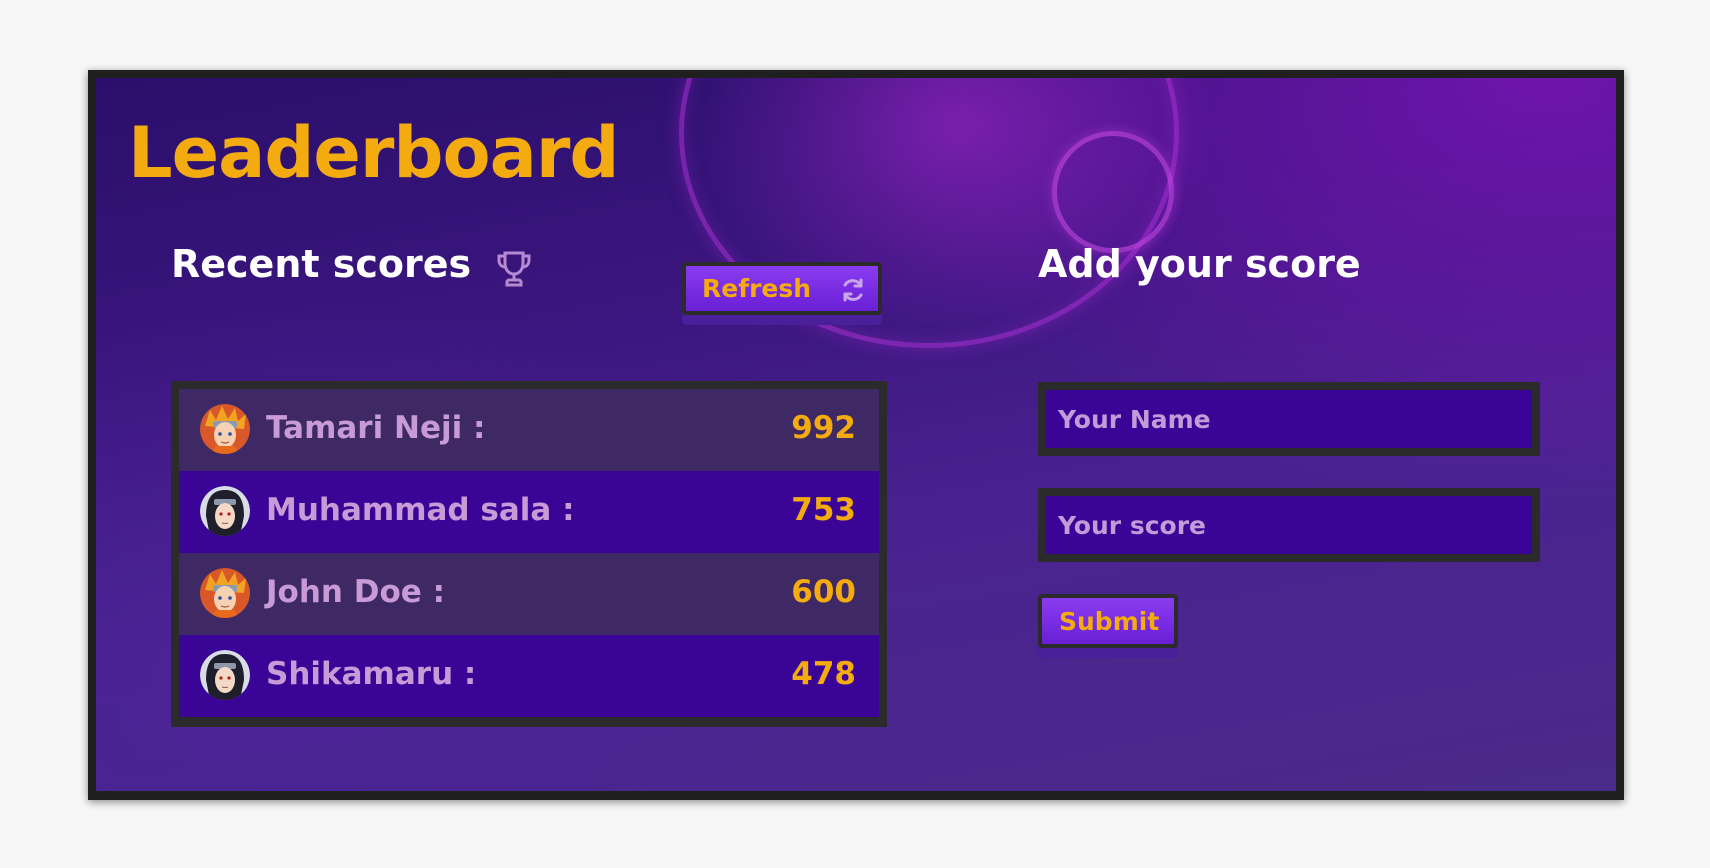  Describe the element at coordinates (823, 510) in the screenshot. I see `player-score: 753` at that location.